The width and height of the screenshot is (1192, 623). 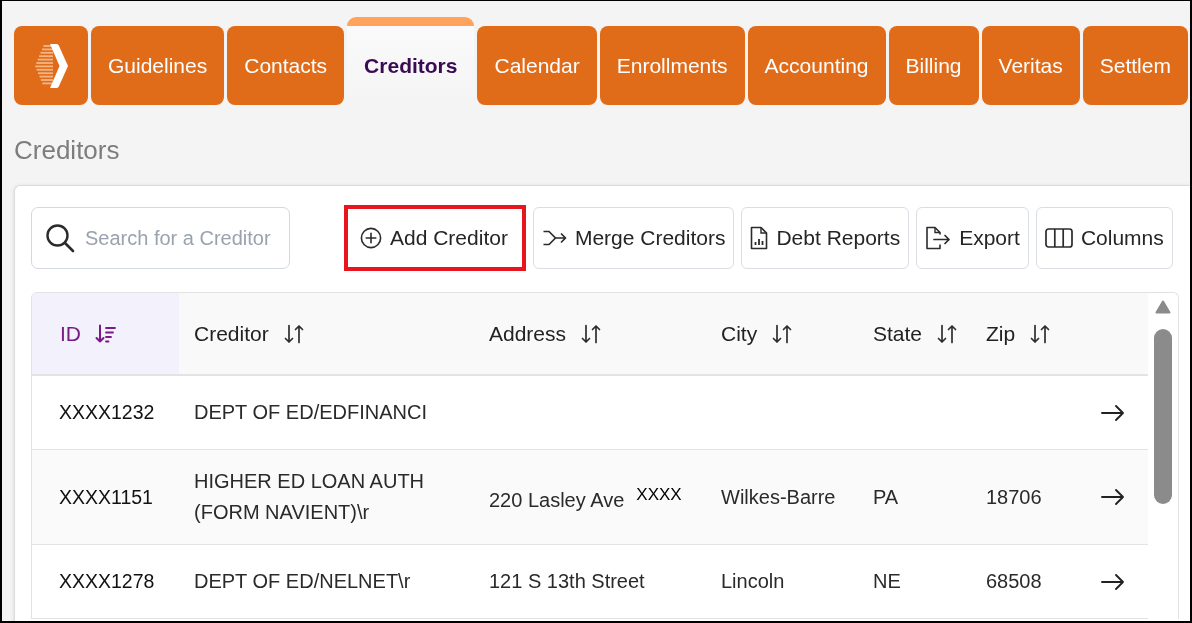 I want to click on bar-chart-document-icon, so click(x=759, y=238).